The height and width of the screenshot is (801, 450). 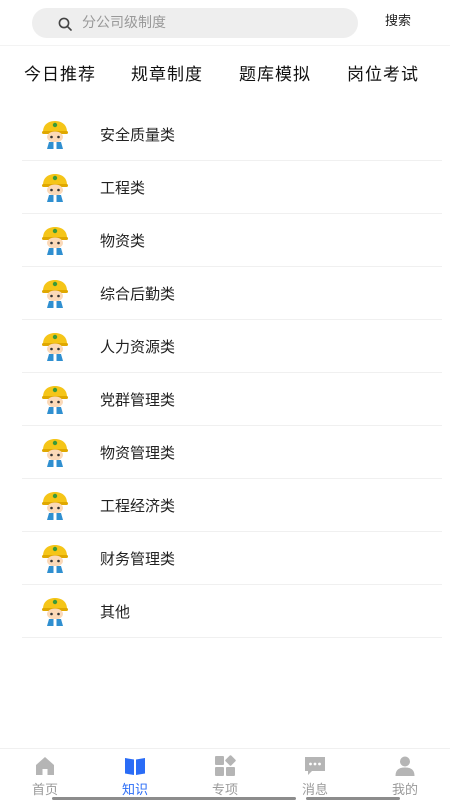 I want to click on user-icon, so click(x=405, y=766).